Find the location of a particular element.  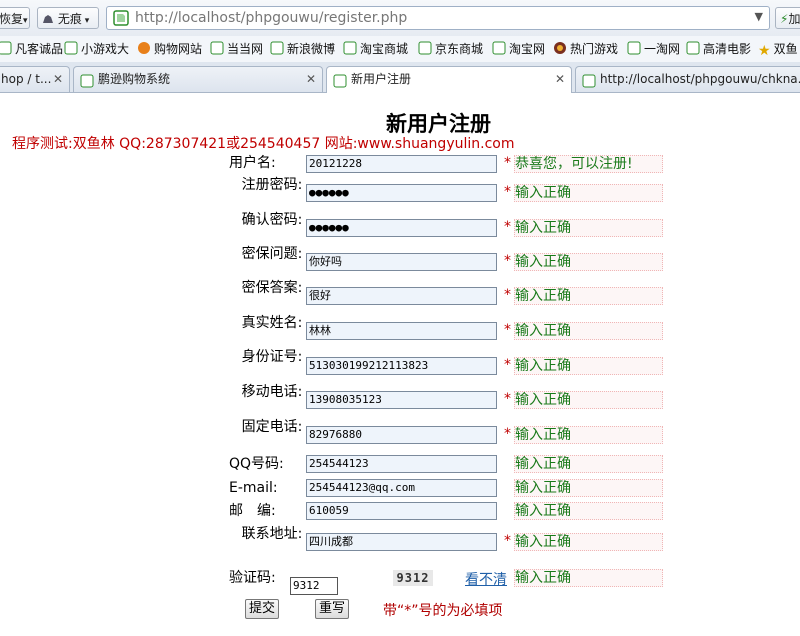

mobile-input: 13908035123 is located at coordinates (401, 400).